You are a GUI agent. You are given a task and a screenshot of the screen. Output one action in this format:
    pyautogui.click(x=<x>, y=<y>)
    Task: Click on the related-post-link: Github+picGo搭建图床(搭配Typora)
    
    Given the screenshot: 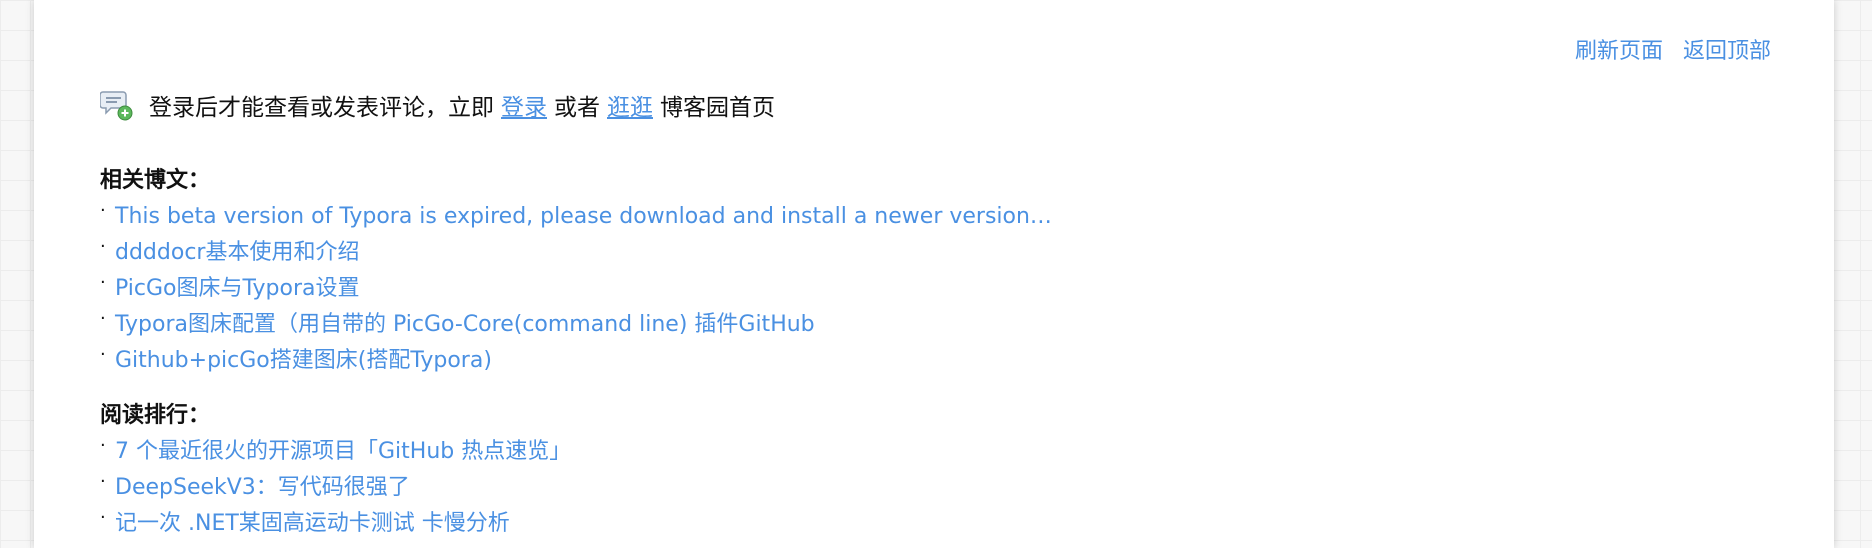 What is the action you would take?
    pyautogui.click(x=303, y=361)
    